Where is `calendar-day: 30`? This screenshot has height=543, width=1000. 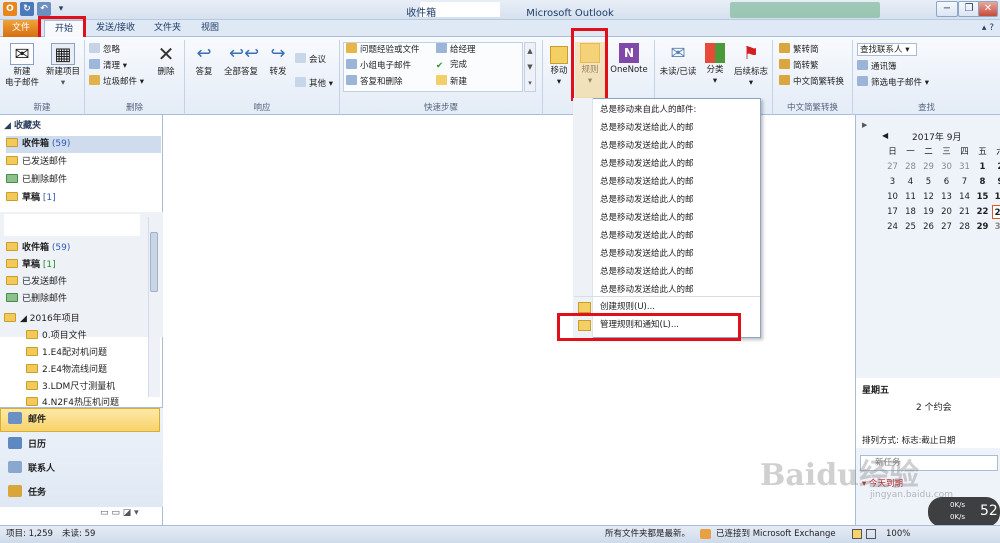
calendar-day: 30 is located at coordinates (996, 227).